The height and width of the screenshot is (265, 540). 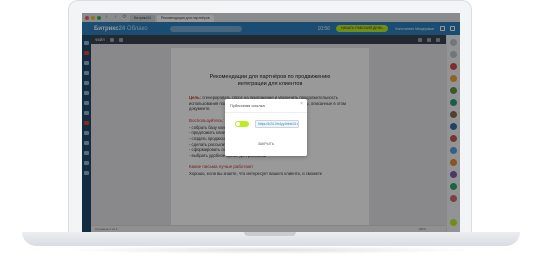 I want to click on close-icon: ×, so click(x=301, y=104).